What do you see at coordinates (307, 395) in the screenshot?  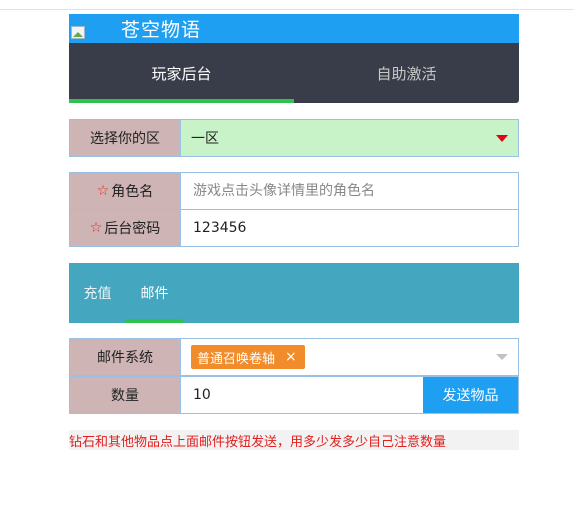 I see `quantity-input` at bounding box center [307, 395].